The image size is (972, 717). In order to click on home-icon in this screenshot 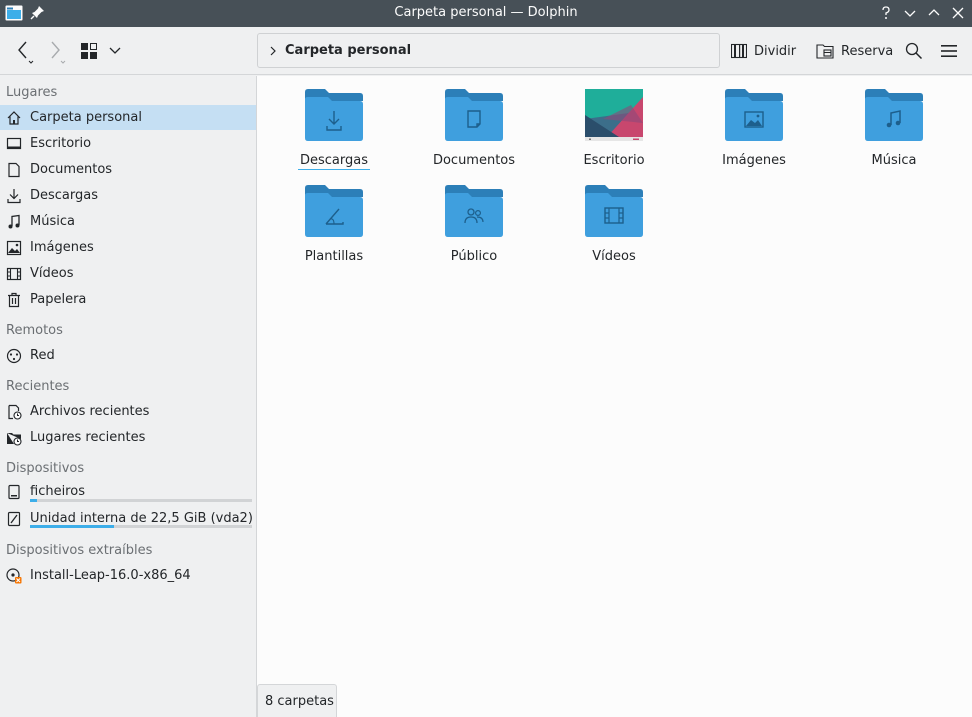, I will do `click(14, 118)`.